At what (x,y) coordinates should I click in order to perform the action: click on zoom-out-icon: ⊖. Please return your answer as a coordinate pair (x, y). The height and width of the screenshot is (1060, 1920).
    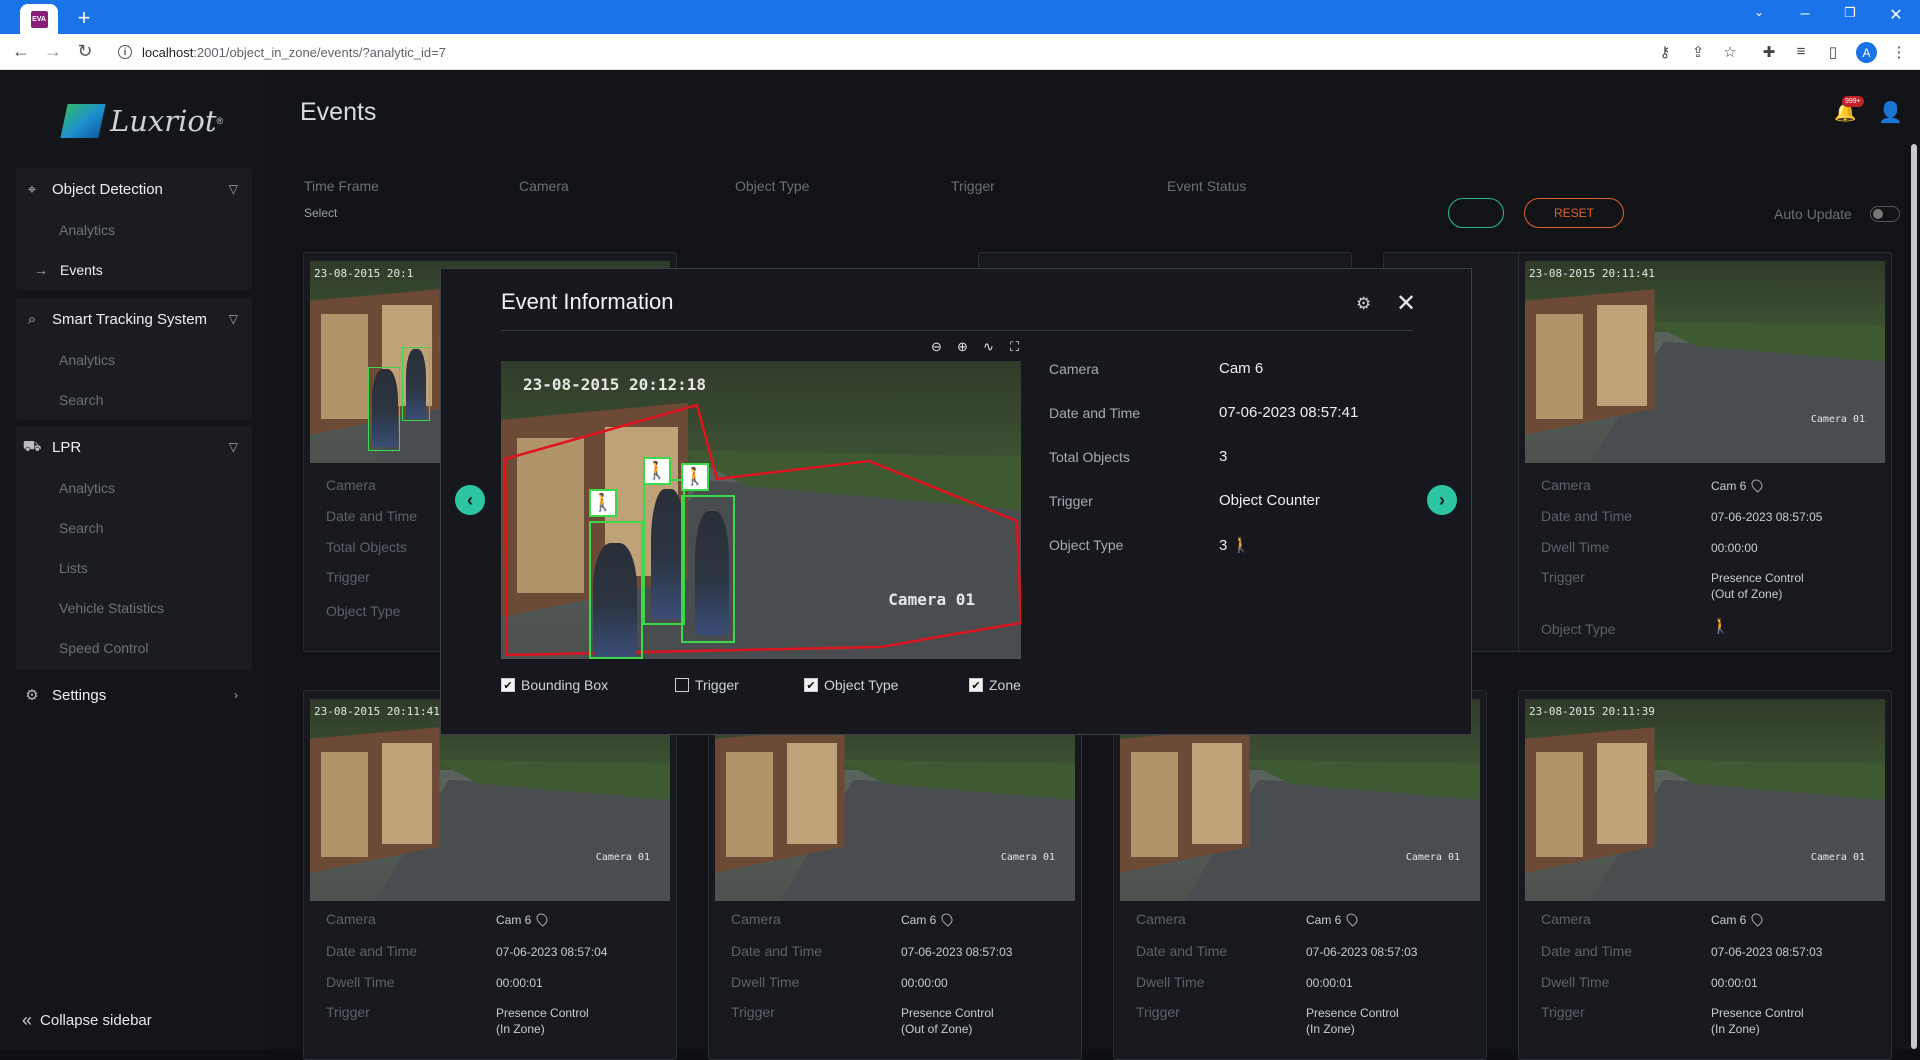
    Looking at the image, I should click on (936, 347).